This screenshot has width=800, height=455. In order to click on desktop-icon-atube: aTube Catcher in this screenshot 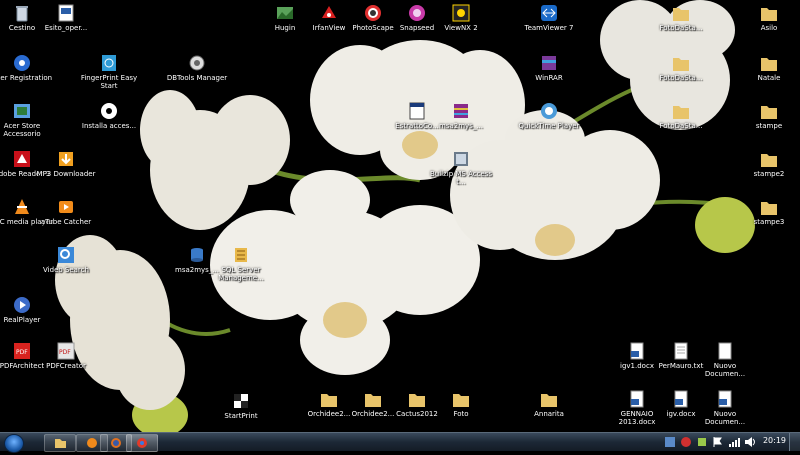, I will do `click(66, 212)`.